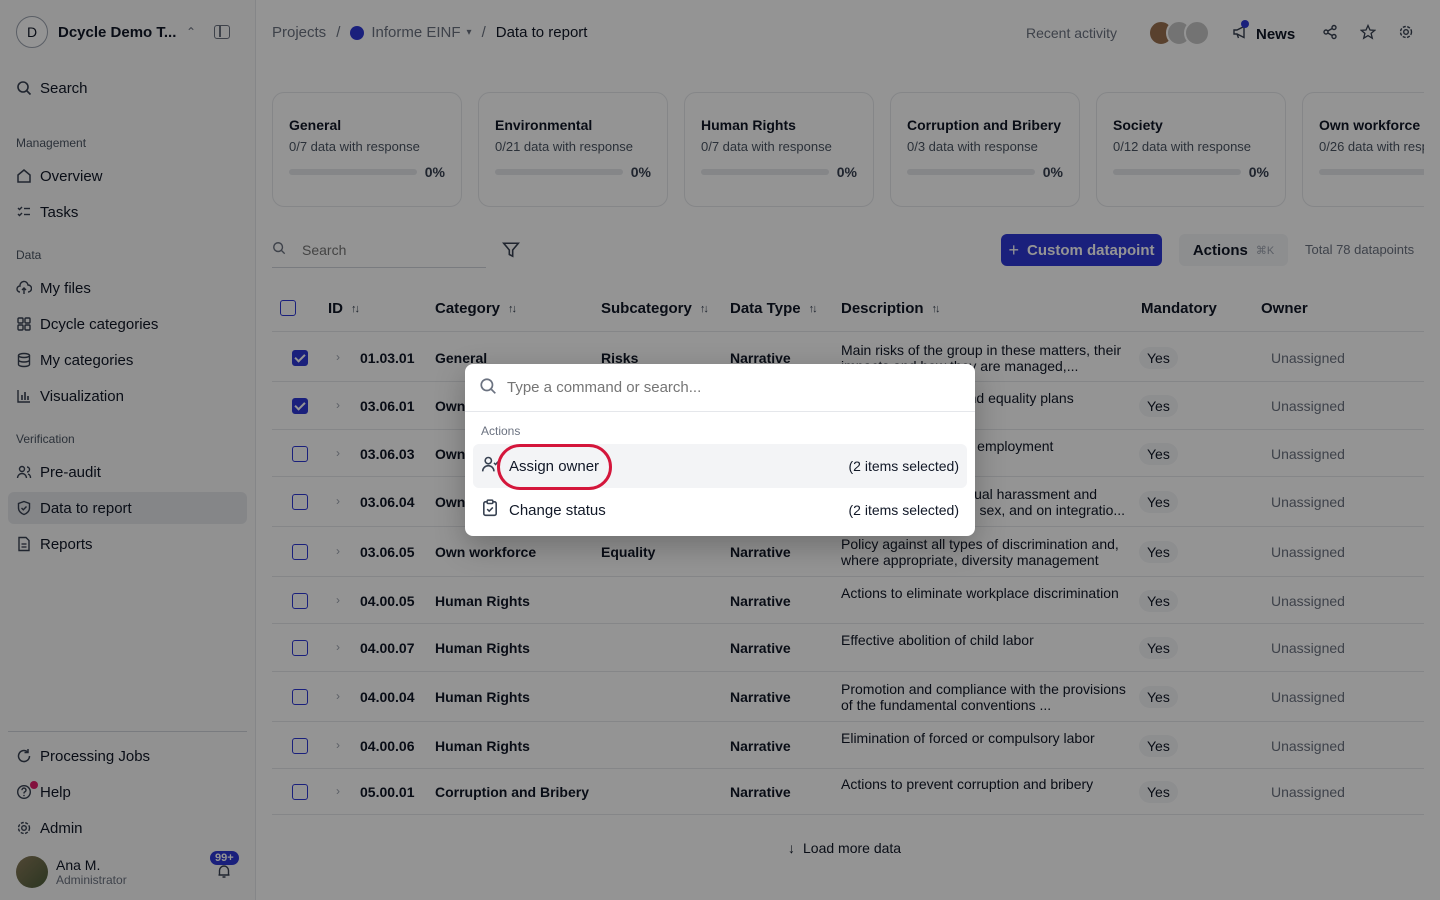 Image resolution: width=1440 pixels, height=900 pixels. I want to click on command-label: Change status, so click(557, 510).